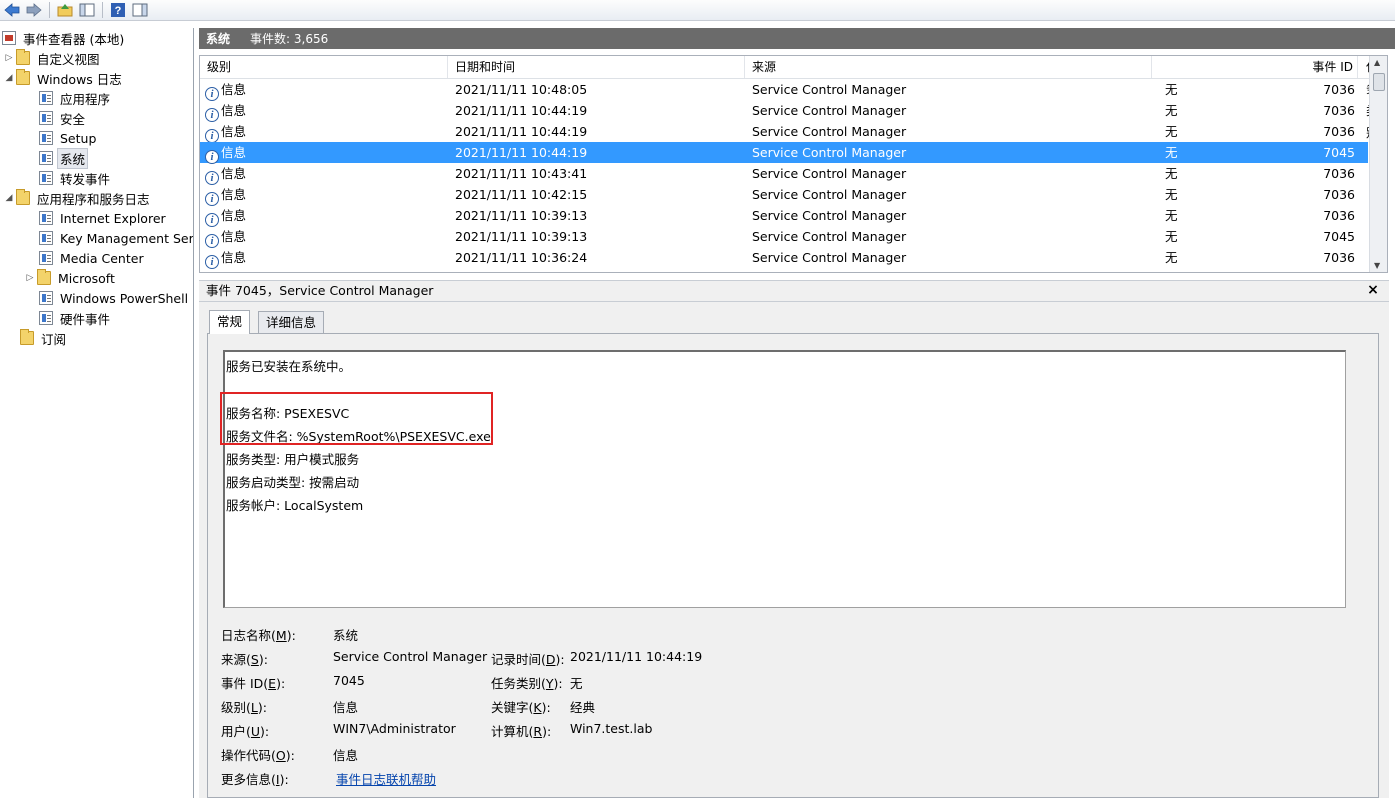 This screenshot has height=798, width=1395. What do you see at coordinates (1339, 152) in the screenshot?
I see `cell-text: 7045` at bounding box center [1339, 152].